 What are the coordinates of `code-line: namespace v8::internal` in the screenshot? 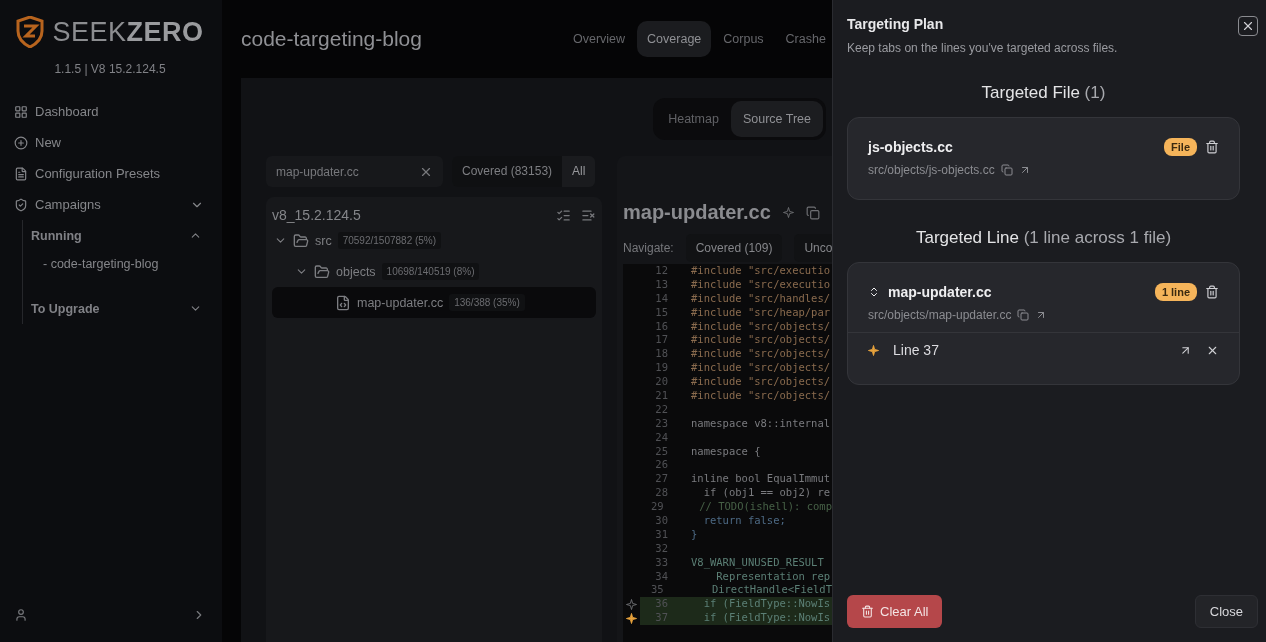 It's located at (761, 423).